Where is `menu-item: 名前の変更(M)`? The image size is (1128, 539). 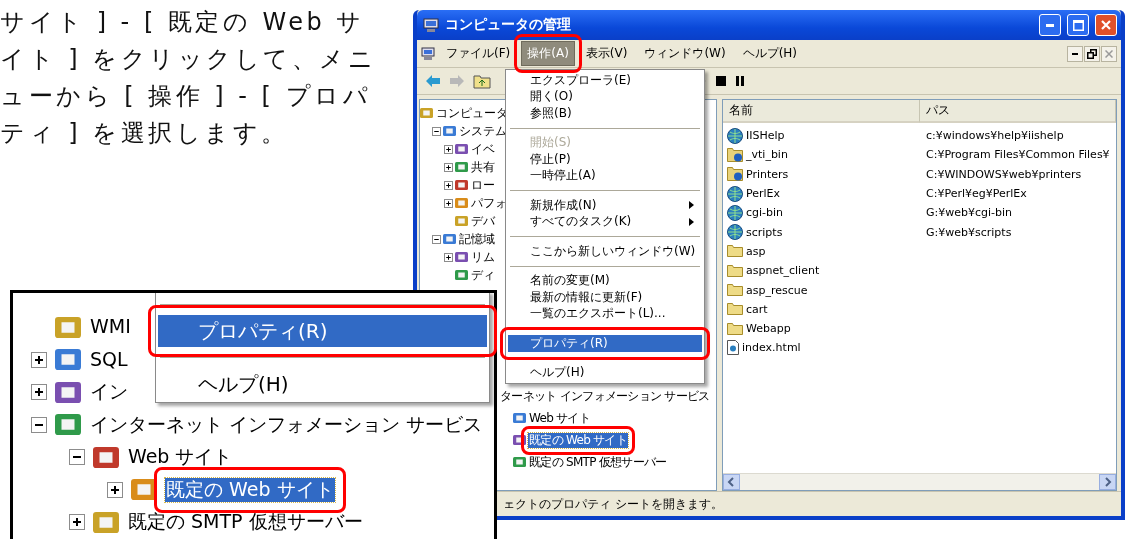 menu-item: 名前の変更(M) is located at coordinates (605, 280).